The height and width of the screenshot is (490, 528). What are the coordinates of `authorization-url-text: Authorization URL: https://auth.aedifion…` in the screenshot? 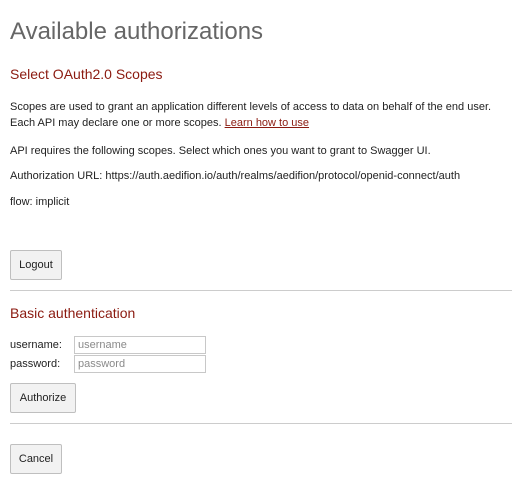 It's located at (235, 176).